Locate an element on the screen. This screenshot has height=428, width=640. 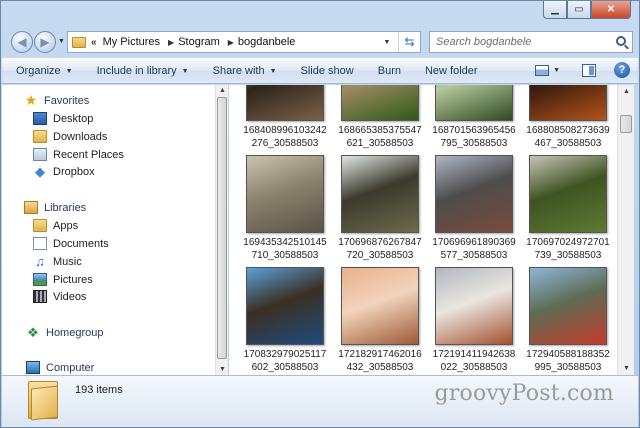
file-name-line: 276_30588503 is located at coordinates (285, 143).